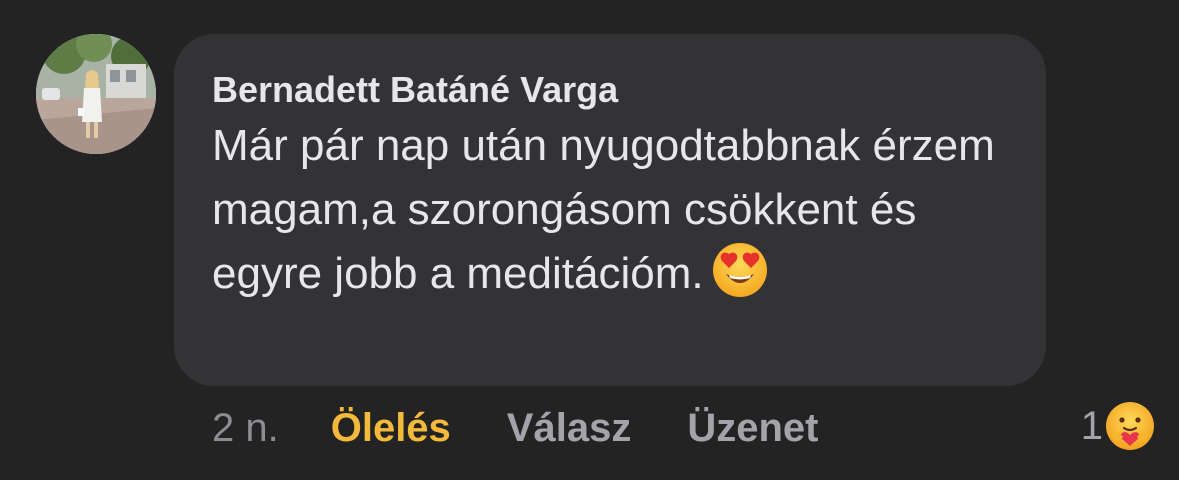 This screenshot has height=480, width=1179. I want to click on care-reaction-icon, so click(1130, 426).